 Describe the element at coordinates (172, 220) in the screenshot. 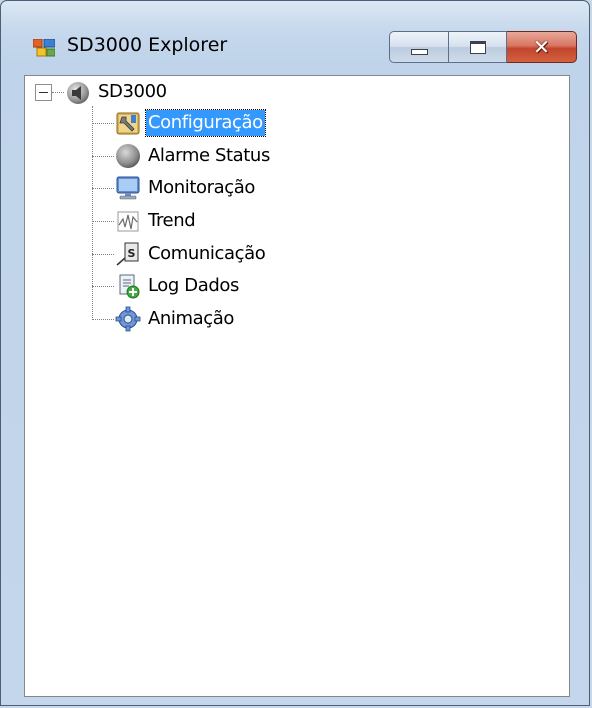

I see `tree-node-label: Trend` at that location.